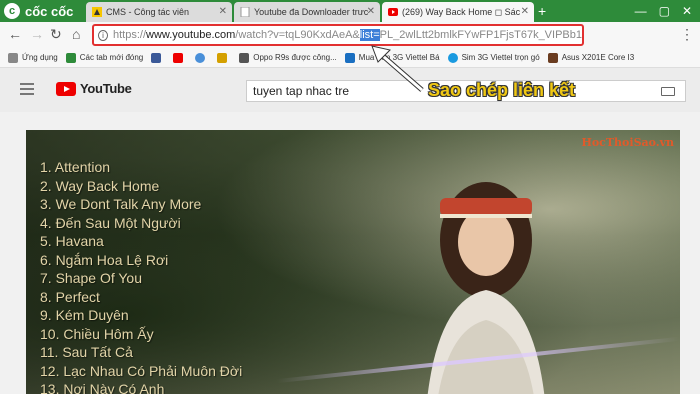 This screenshot has width=700, height=394. What do you see at coordinates (97, 333) in the screenshot?
I see `song-item: 10. Chiều Hôm Ấy` at bounding box center [97, 333].